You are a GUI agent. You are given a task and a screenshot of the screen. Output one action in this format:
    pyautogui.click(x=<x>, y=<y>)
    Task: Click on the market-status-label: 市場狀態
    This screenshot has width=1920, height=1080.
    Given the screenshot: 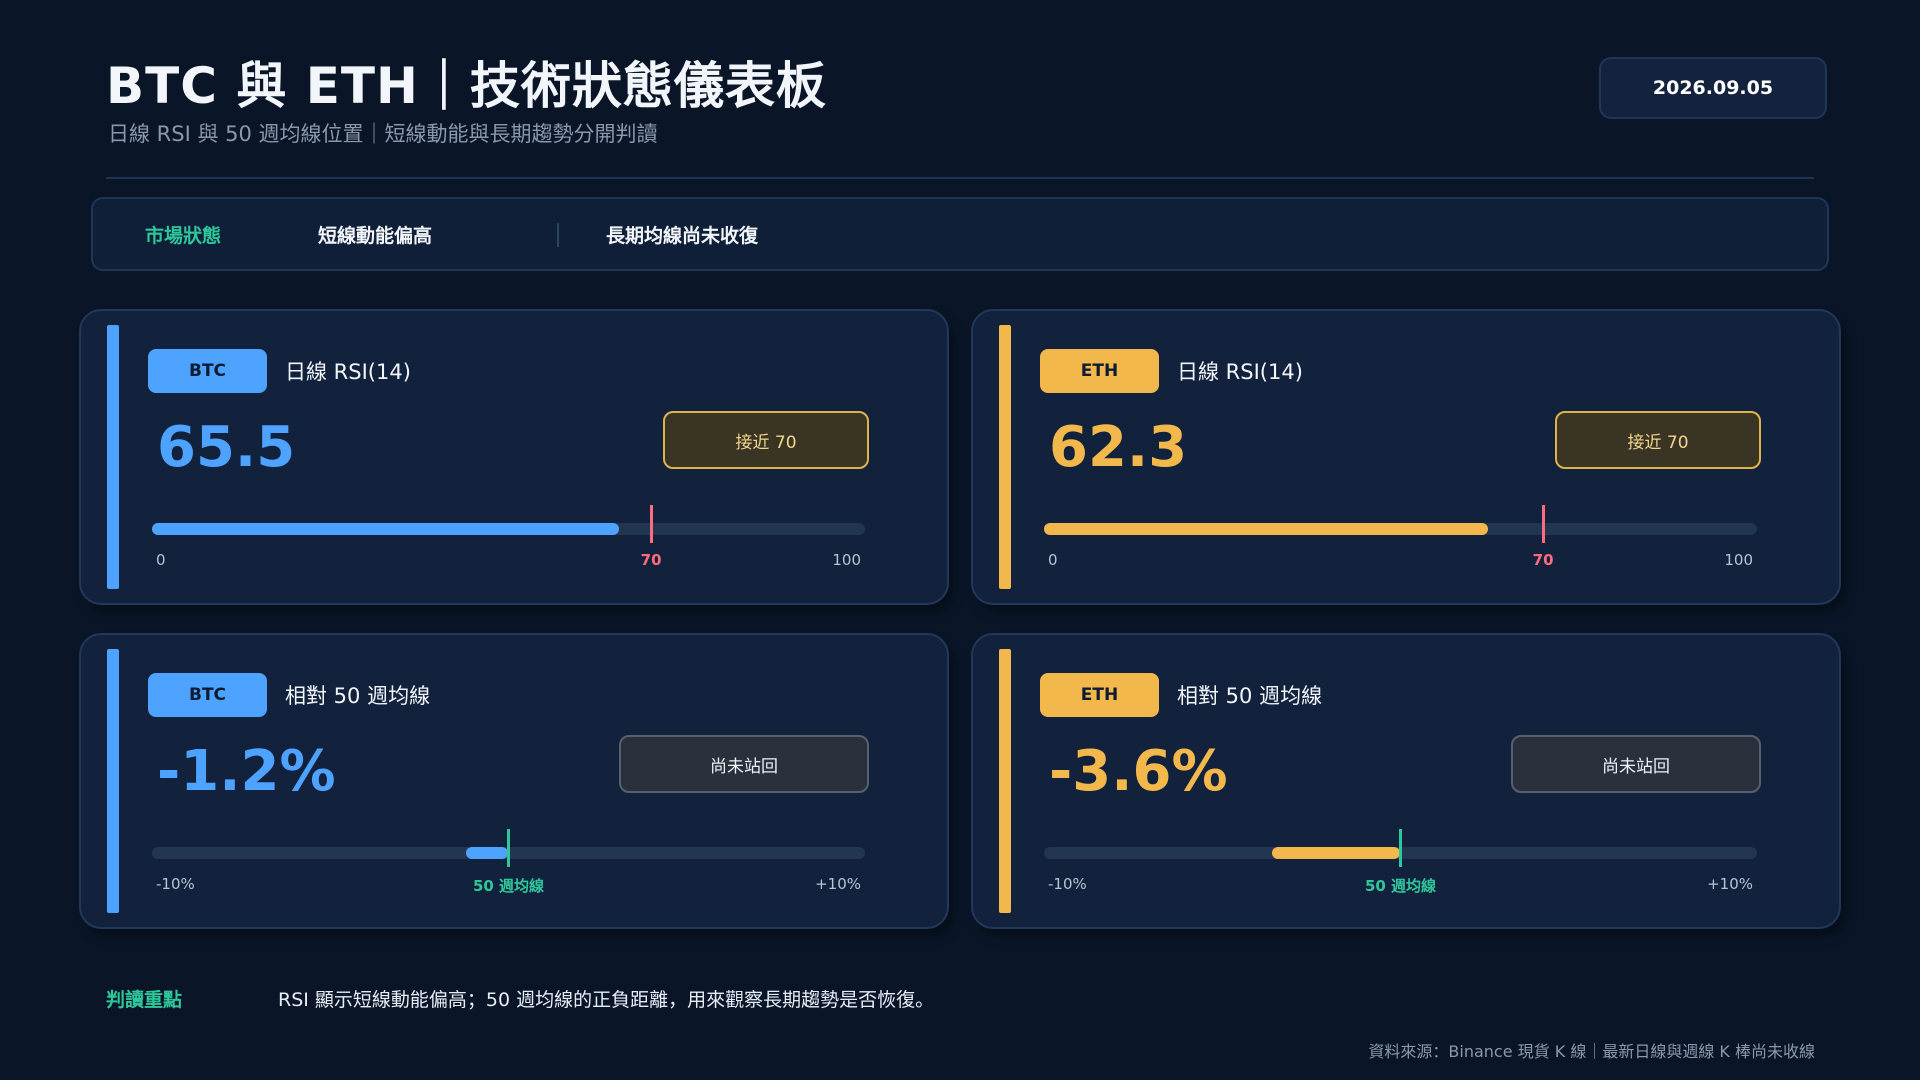 What is the action you would take?
    pyautogui.click(x=183, y=236)
    